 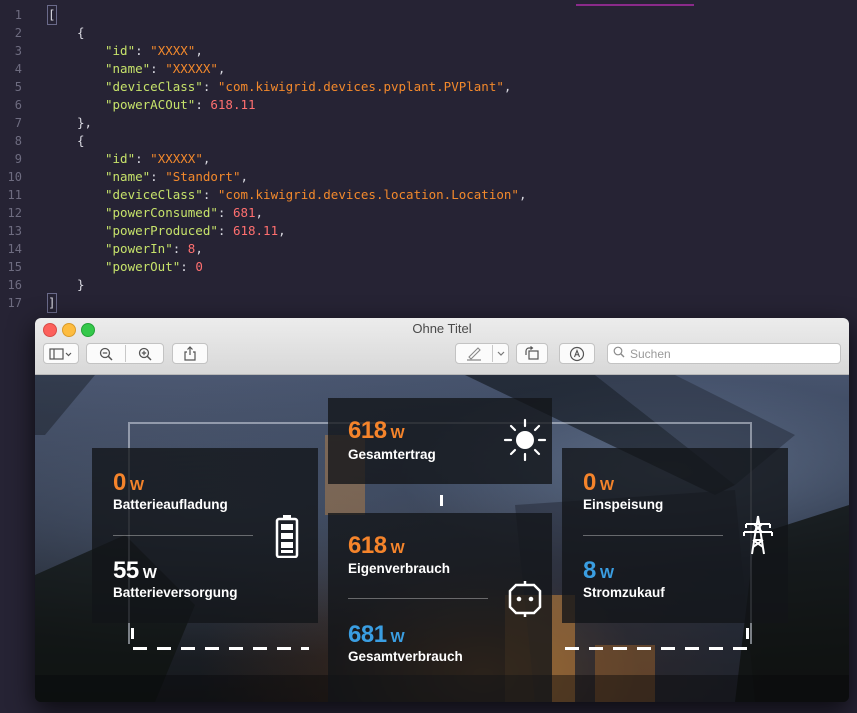 I want to click on line-number: 13, so click(x=14, y=231).